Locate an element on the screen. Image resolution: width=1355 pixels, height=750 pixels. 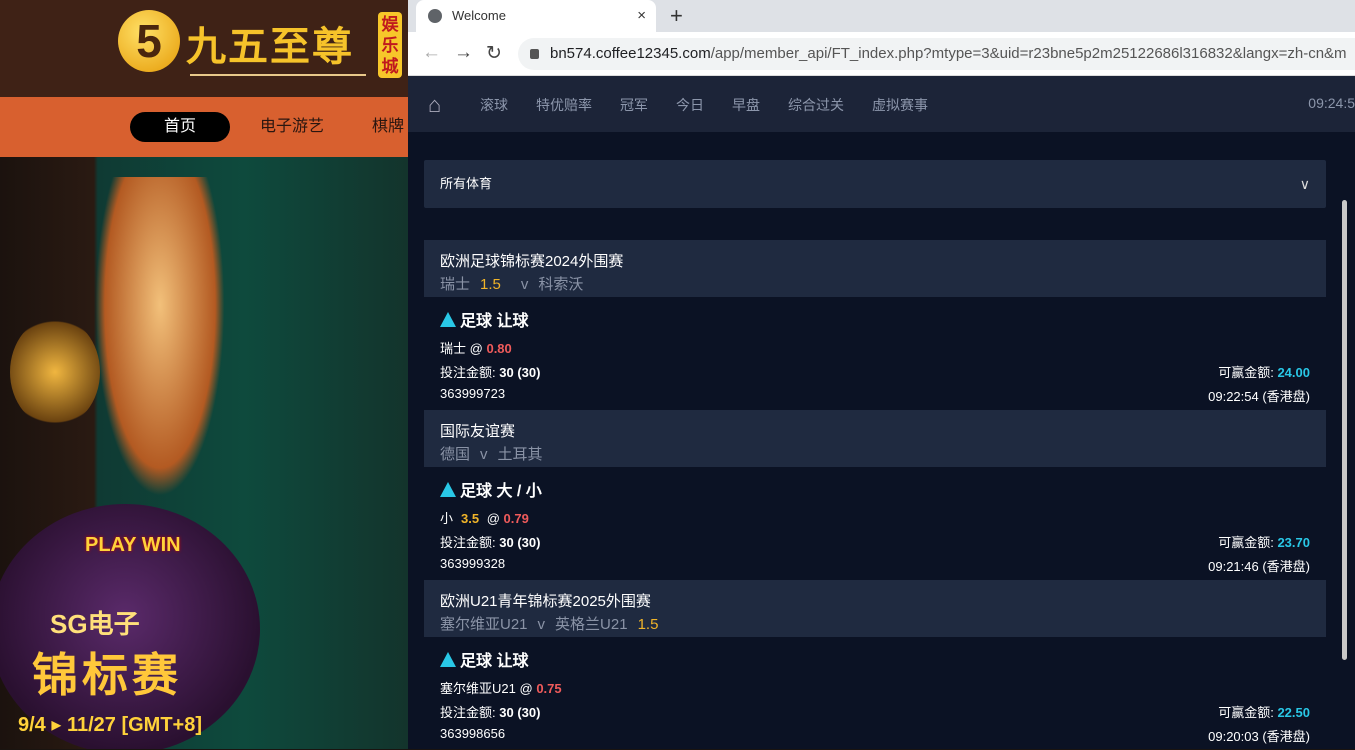
nav-outright: 冠军 is located at coordinates (634, 105).